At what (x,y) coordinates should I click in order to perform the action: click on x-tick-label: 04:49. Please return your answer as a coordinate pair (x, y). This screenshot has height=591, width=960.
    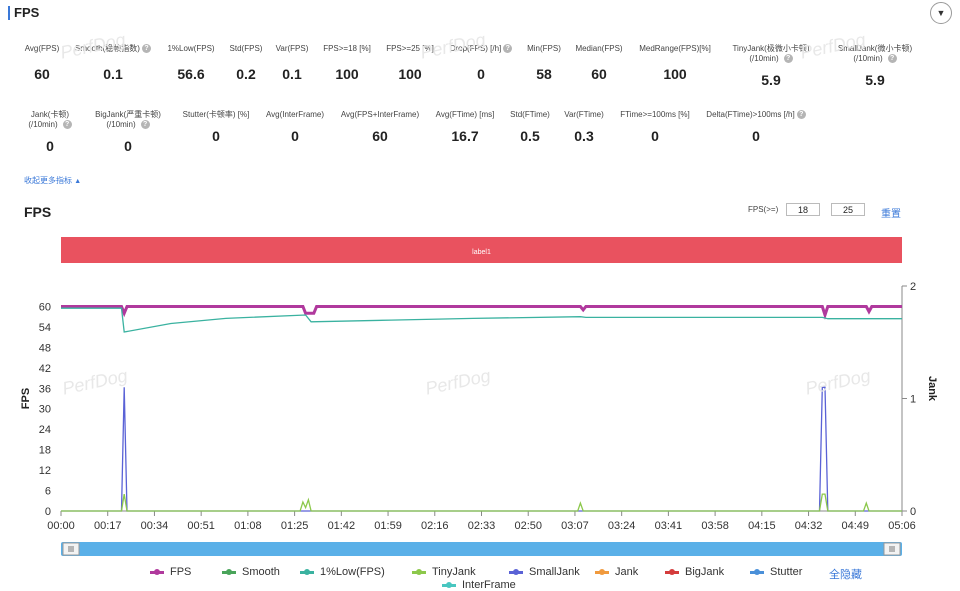
    Looking at the image, I should click on (856, 526).